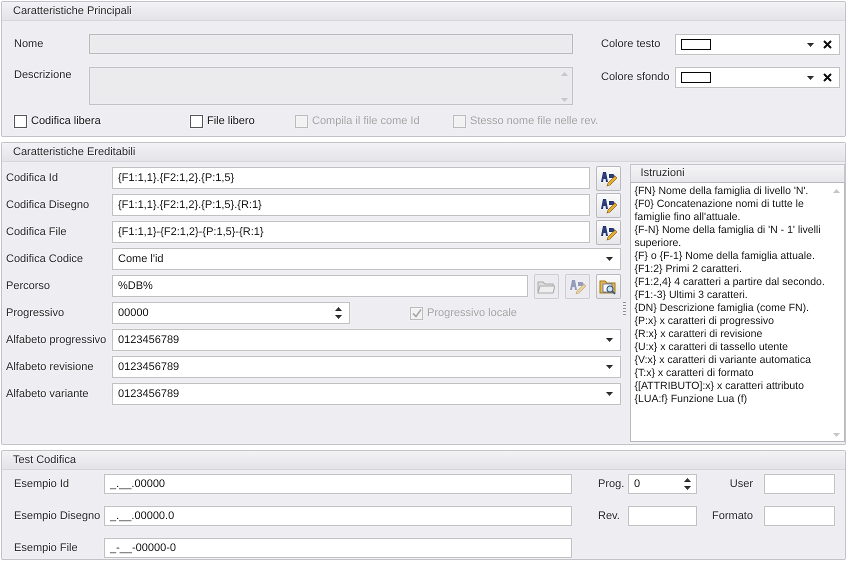 The image size is (847, 570). Describe the element at coordinates (366, 259) in the screenshot. I see `dropdown: Come l'id` at that location.